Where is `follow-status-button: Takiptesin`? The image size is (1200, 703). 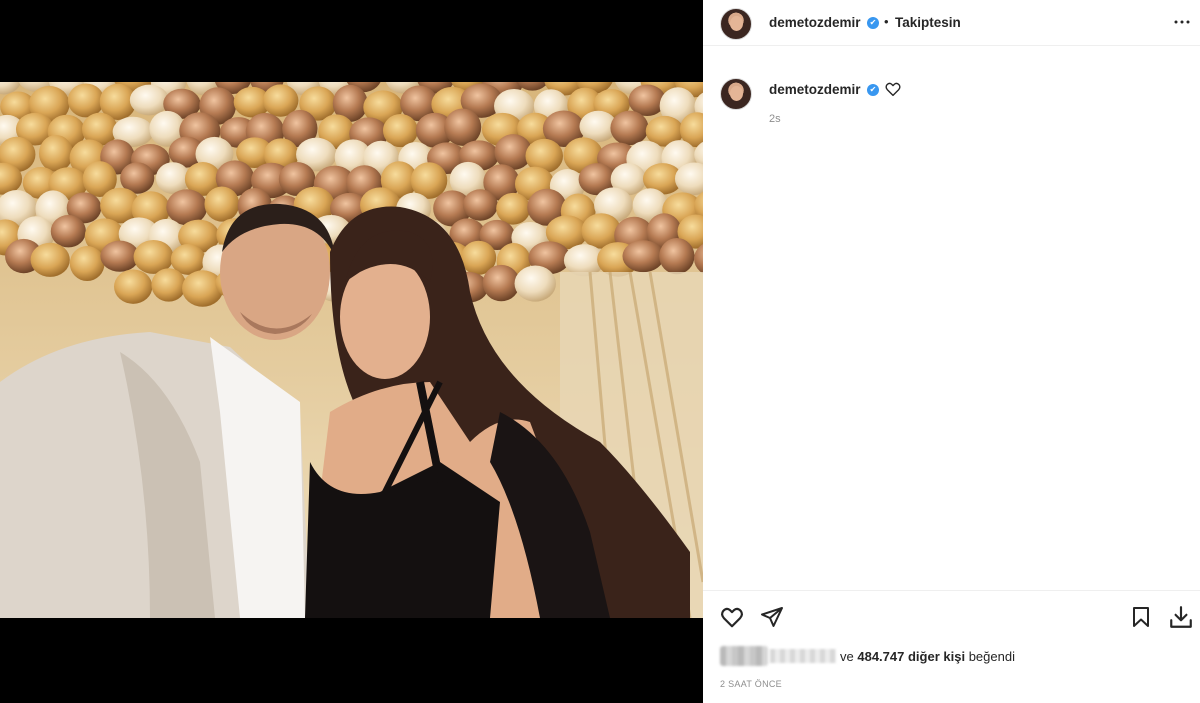
follow-status-button: Takiptesin is located at coordinates (928, 22).